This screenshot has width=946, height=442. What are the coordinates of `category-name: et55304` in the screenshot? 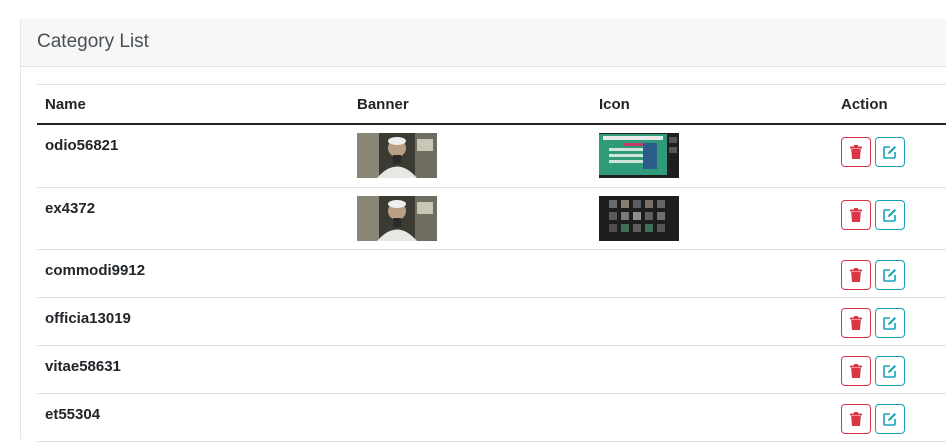 It's located at (73, 414).